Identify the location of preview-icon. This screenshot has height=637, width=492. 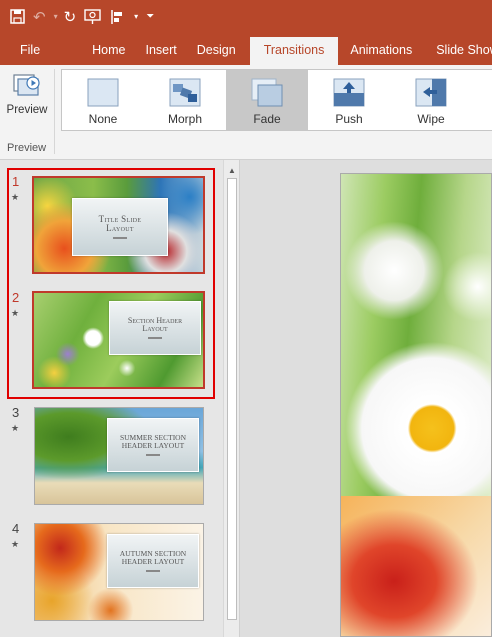
(27, 86).